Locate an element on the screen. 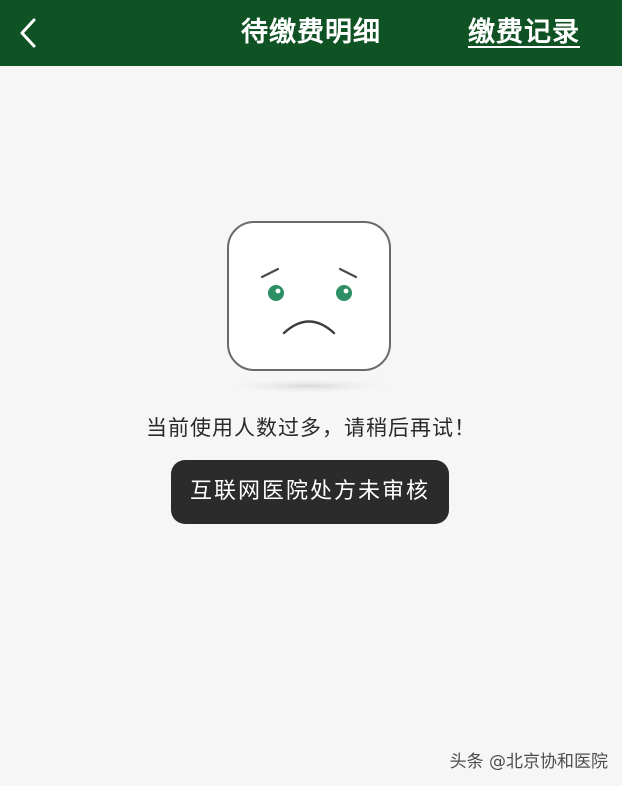 The image size is (622, 786). back-button is located at coordinates (28, 33).